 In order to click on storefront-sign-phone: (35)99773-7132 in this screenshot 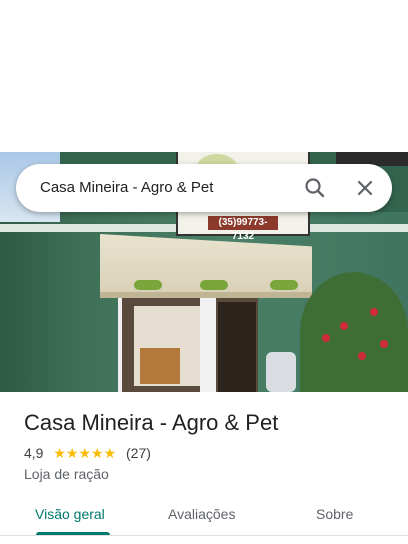, I will do `click(243, 229)`.